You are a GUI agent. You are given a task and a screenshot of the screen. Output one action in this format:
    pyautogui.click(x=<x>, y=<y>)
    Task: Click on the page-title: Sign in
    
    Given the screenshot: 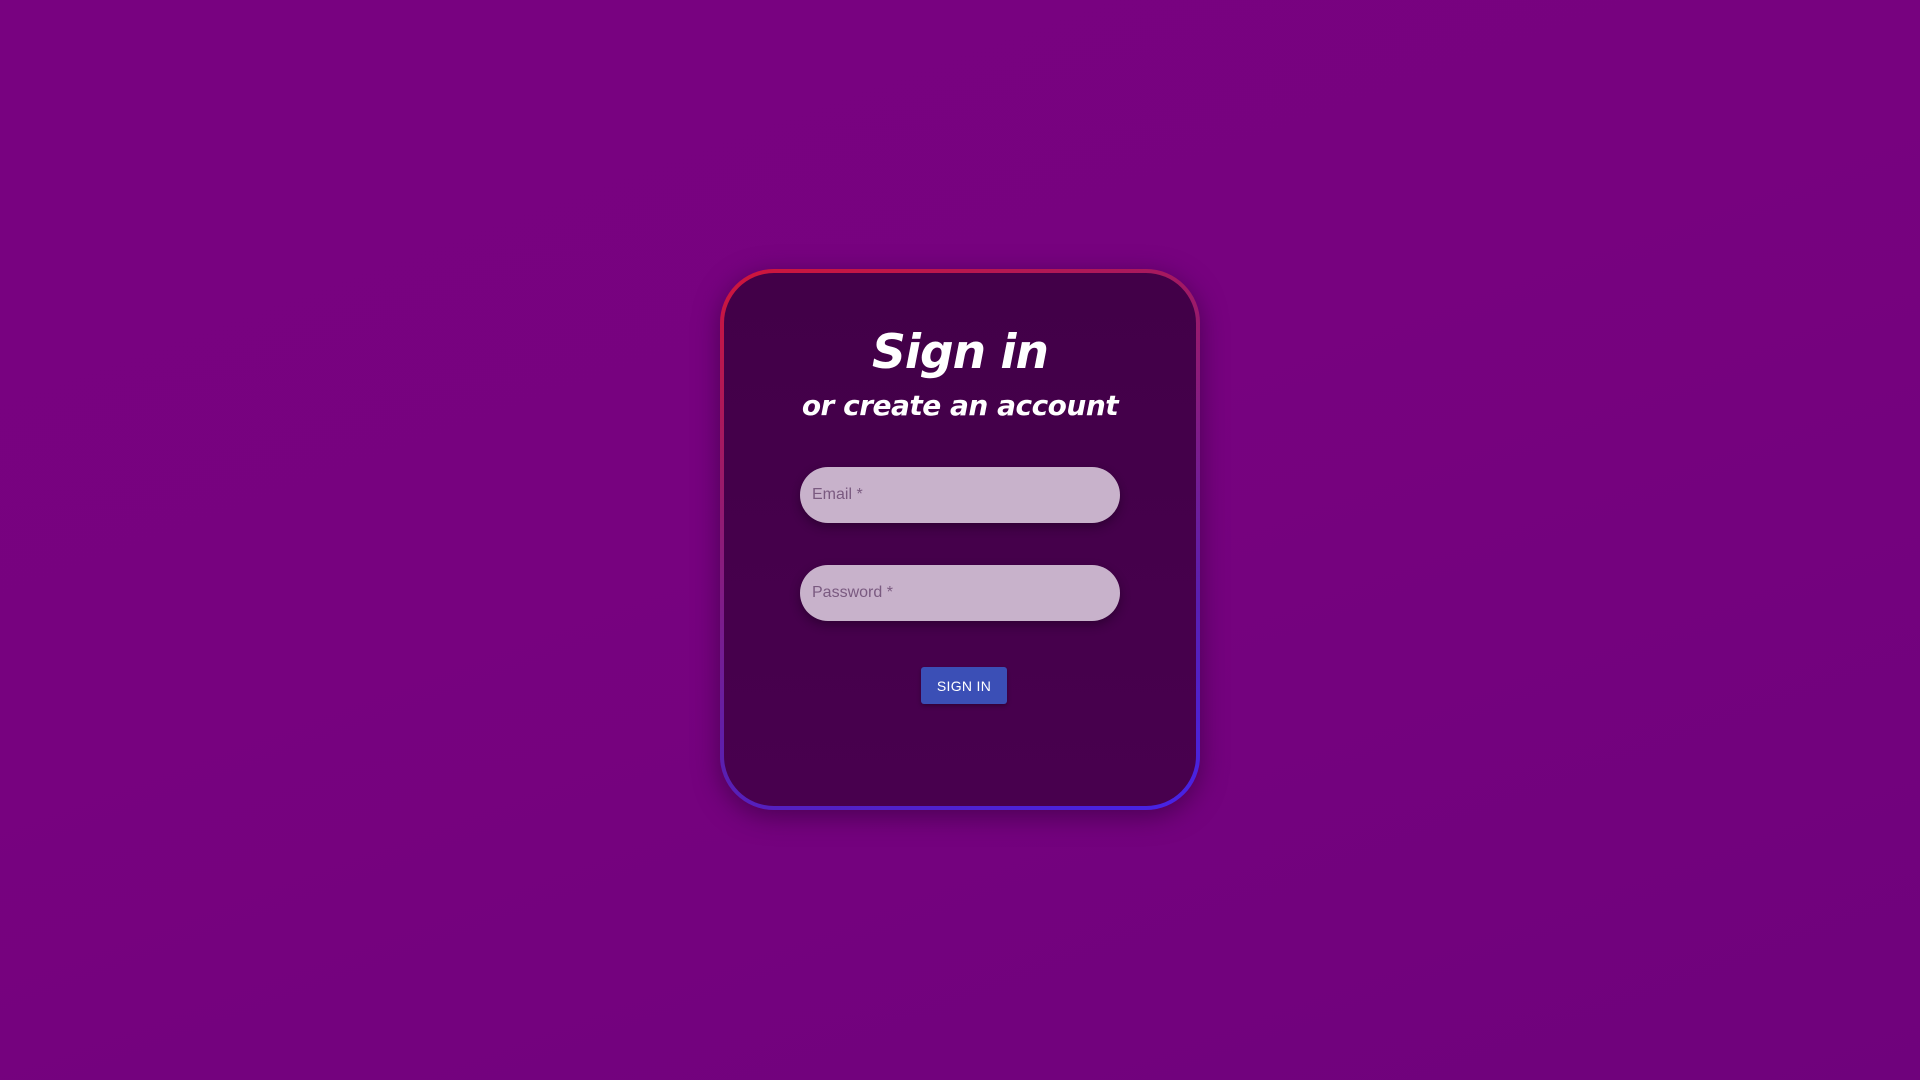 What is the action you would take?
    pyautogui.click(x=960, y=352)
    